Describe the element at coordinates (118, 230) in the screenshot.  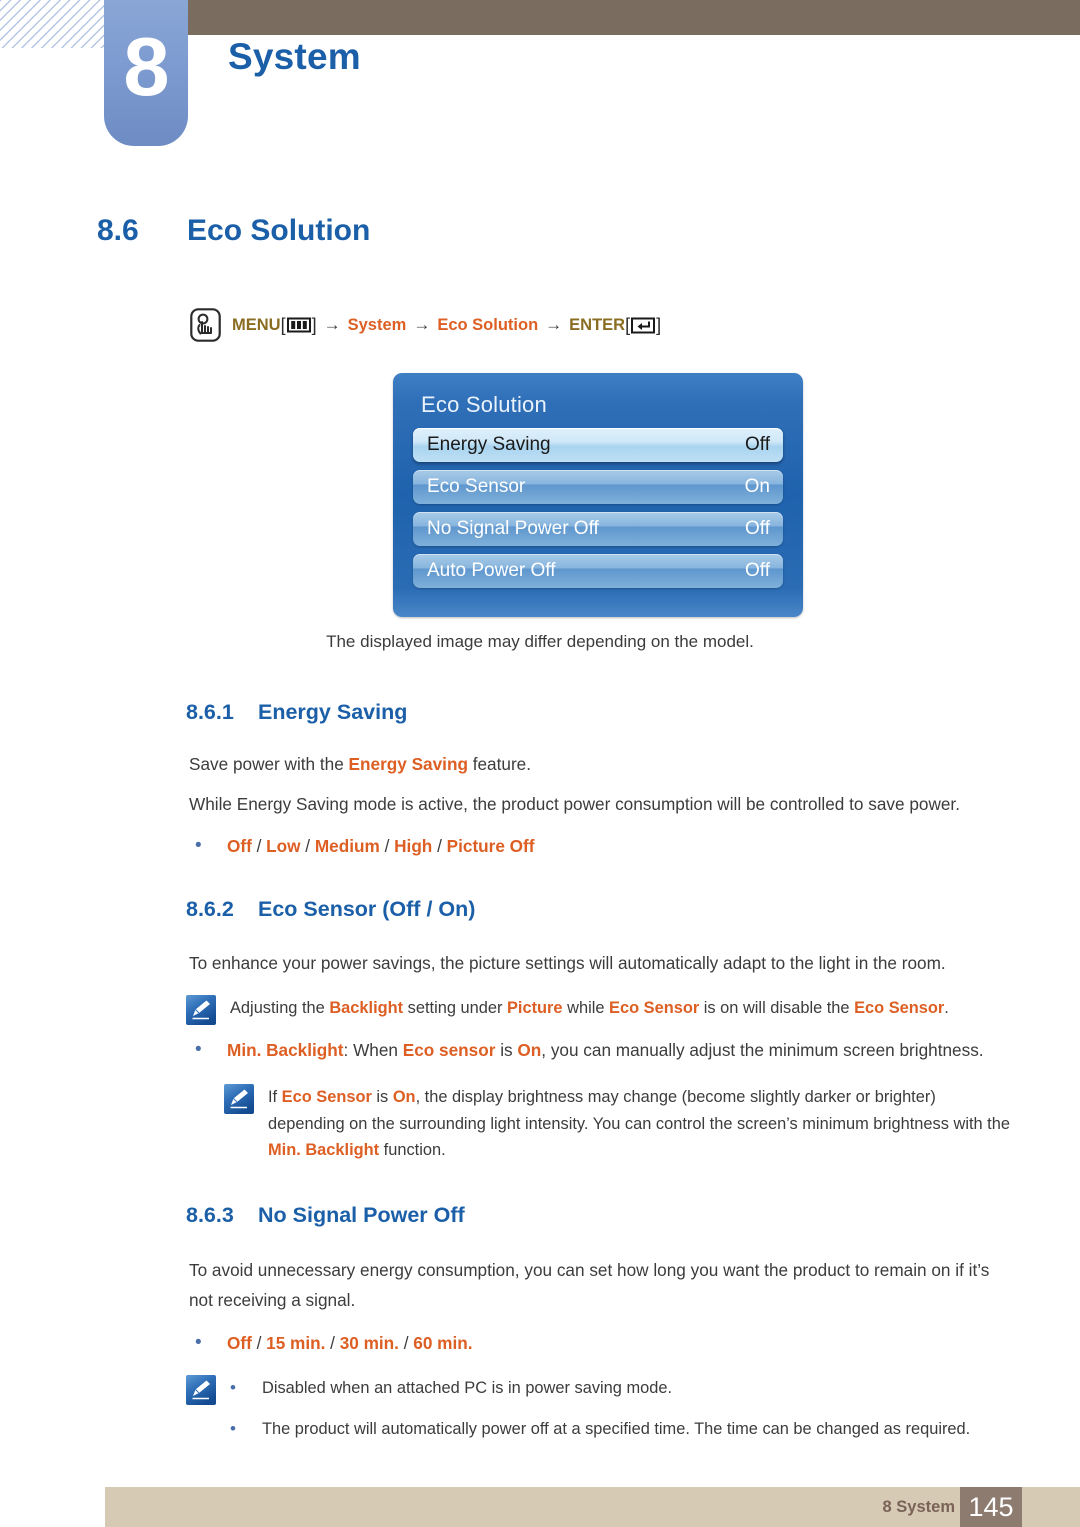
I see `section-number: 8.6` at that location.